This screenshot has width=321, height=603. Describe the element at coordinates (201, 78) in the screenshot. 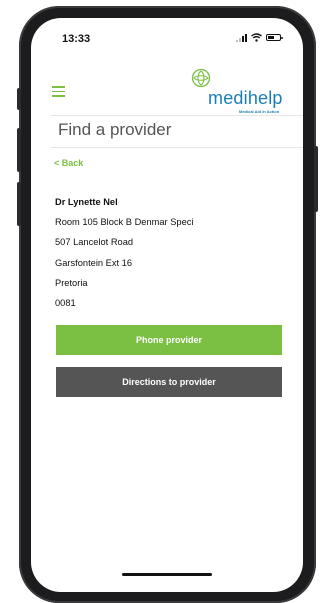

I see `medihelp-logo-icon` at that location.